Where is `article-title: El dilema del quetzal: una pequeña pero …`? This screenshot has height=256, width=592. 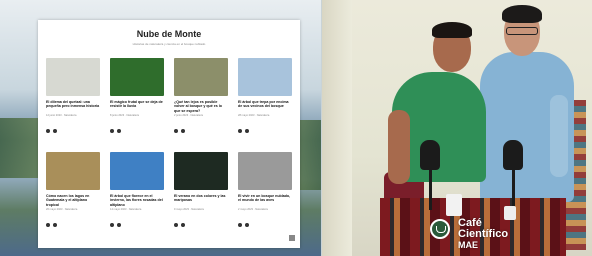
article-title: El dilema del quetzal: una pequeña pero … is located at coordinates (73, 106).